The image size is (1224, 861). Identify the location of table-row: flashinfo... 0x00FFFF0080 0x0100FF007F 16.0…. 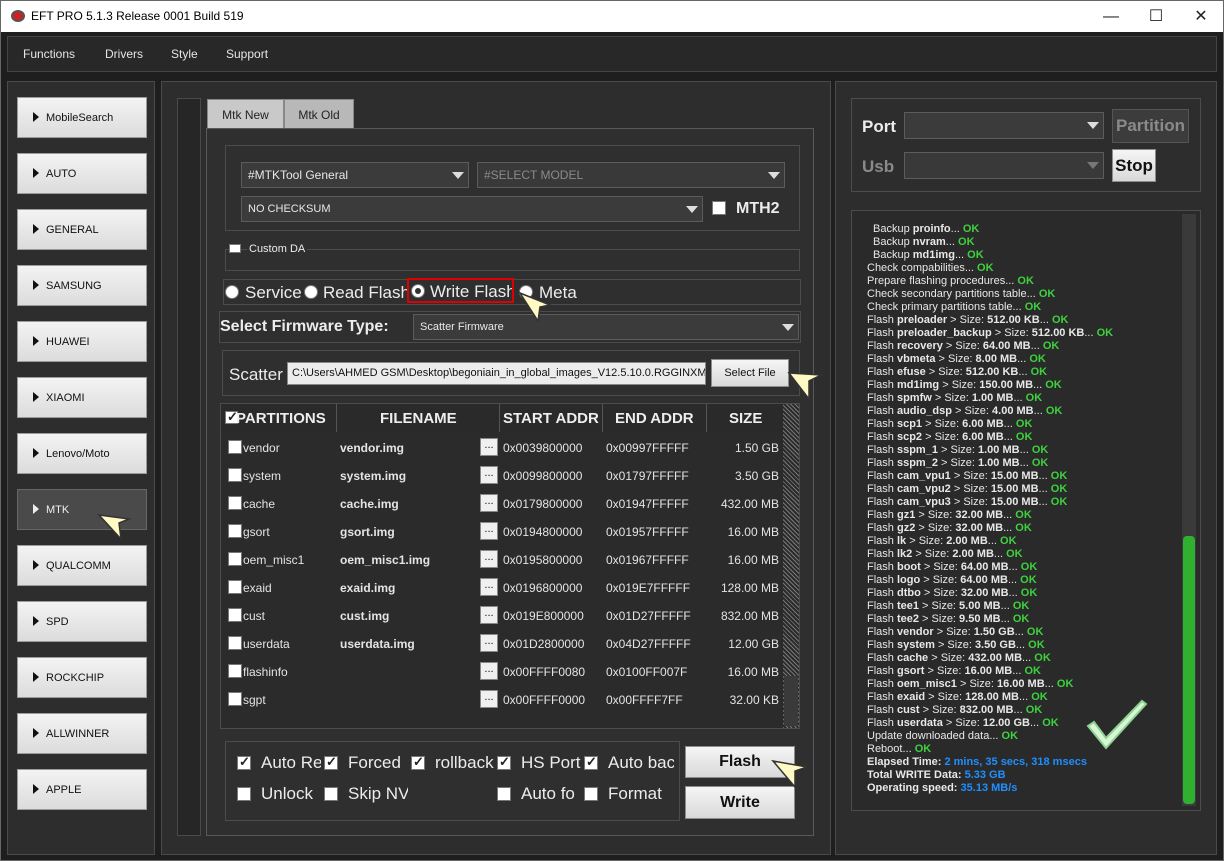
(503, 671).